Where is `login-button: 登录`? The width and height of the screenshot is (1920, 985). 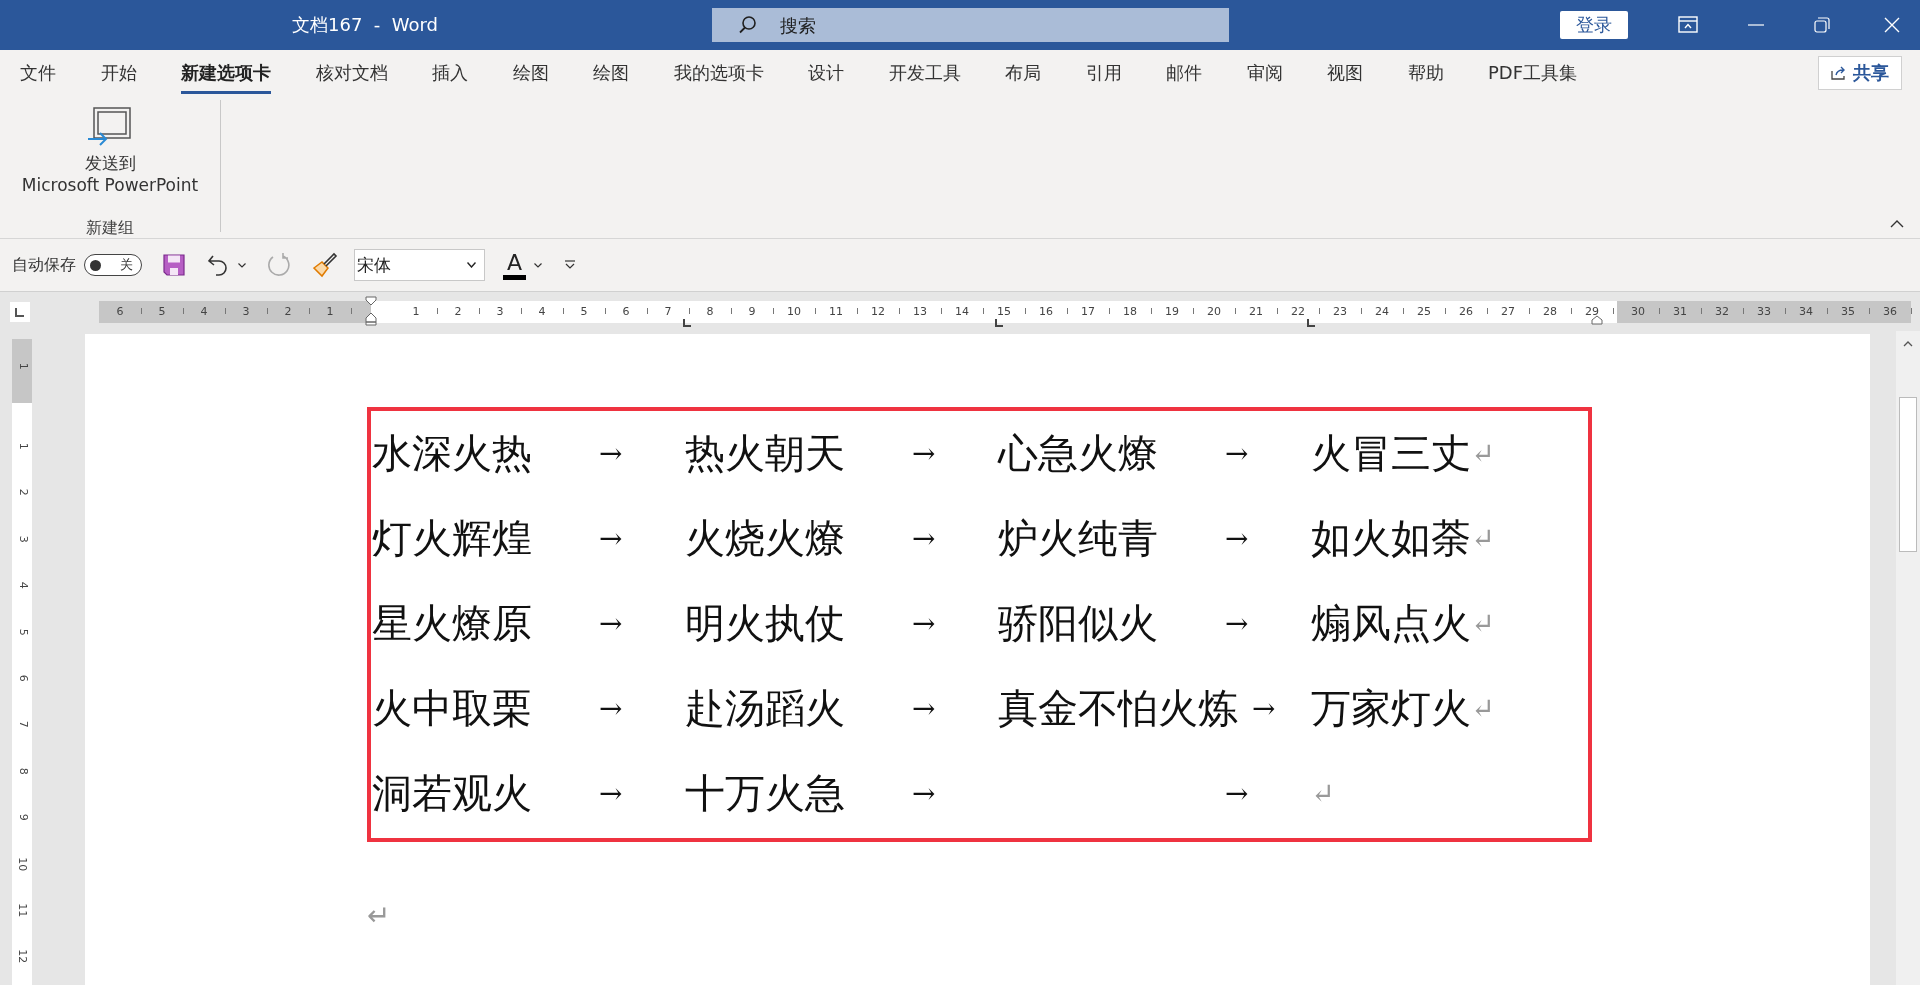
login-button: 登录 is located at coordinates (1594, 25).